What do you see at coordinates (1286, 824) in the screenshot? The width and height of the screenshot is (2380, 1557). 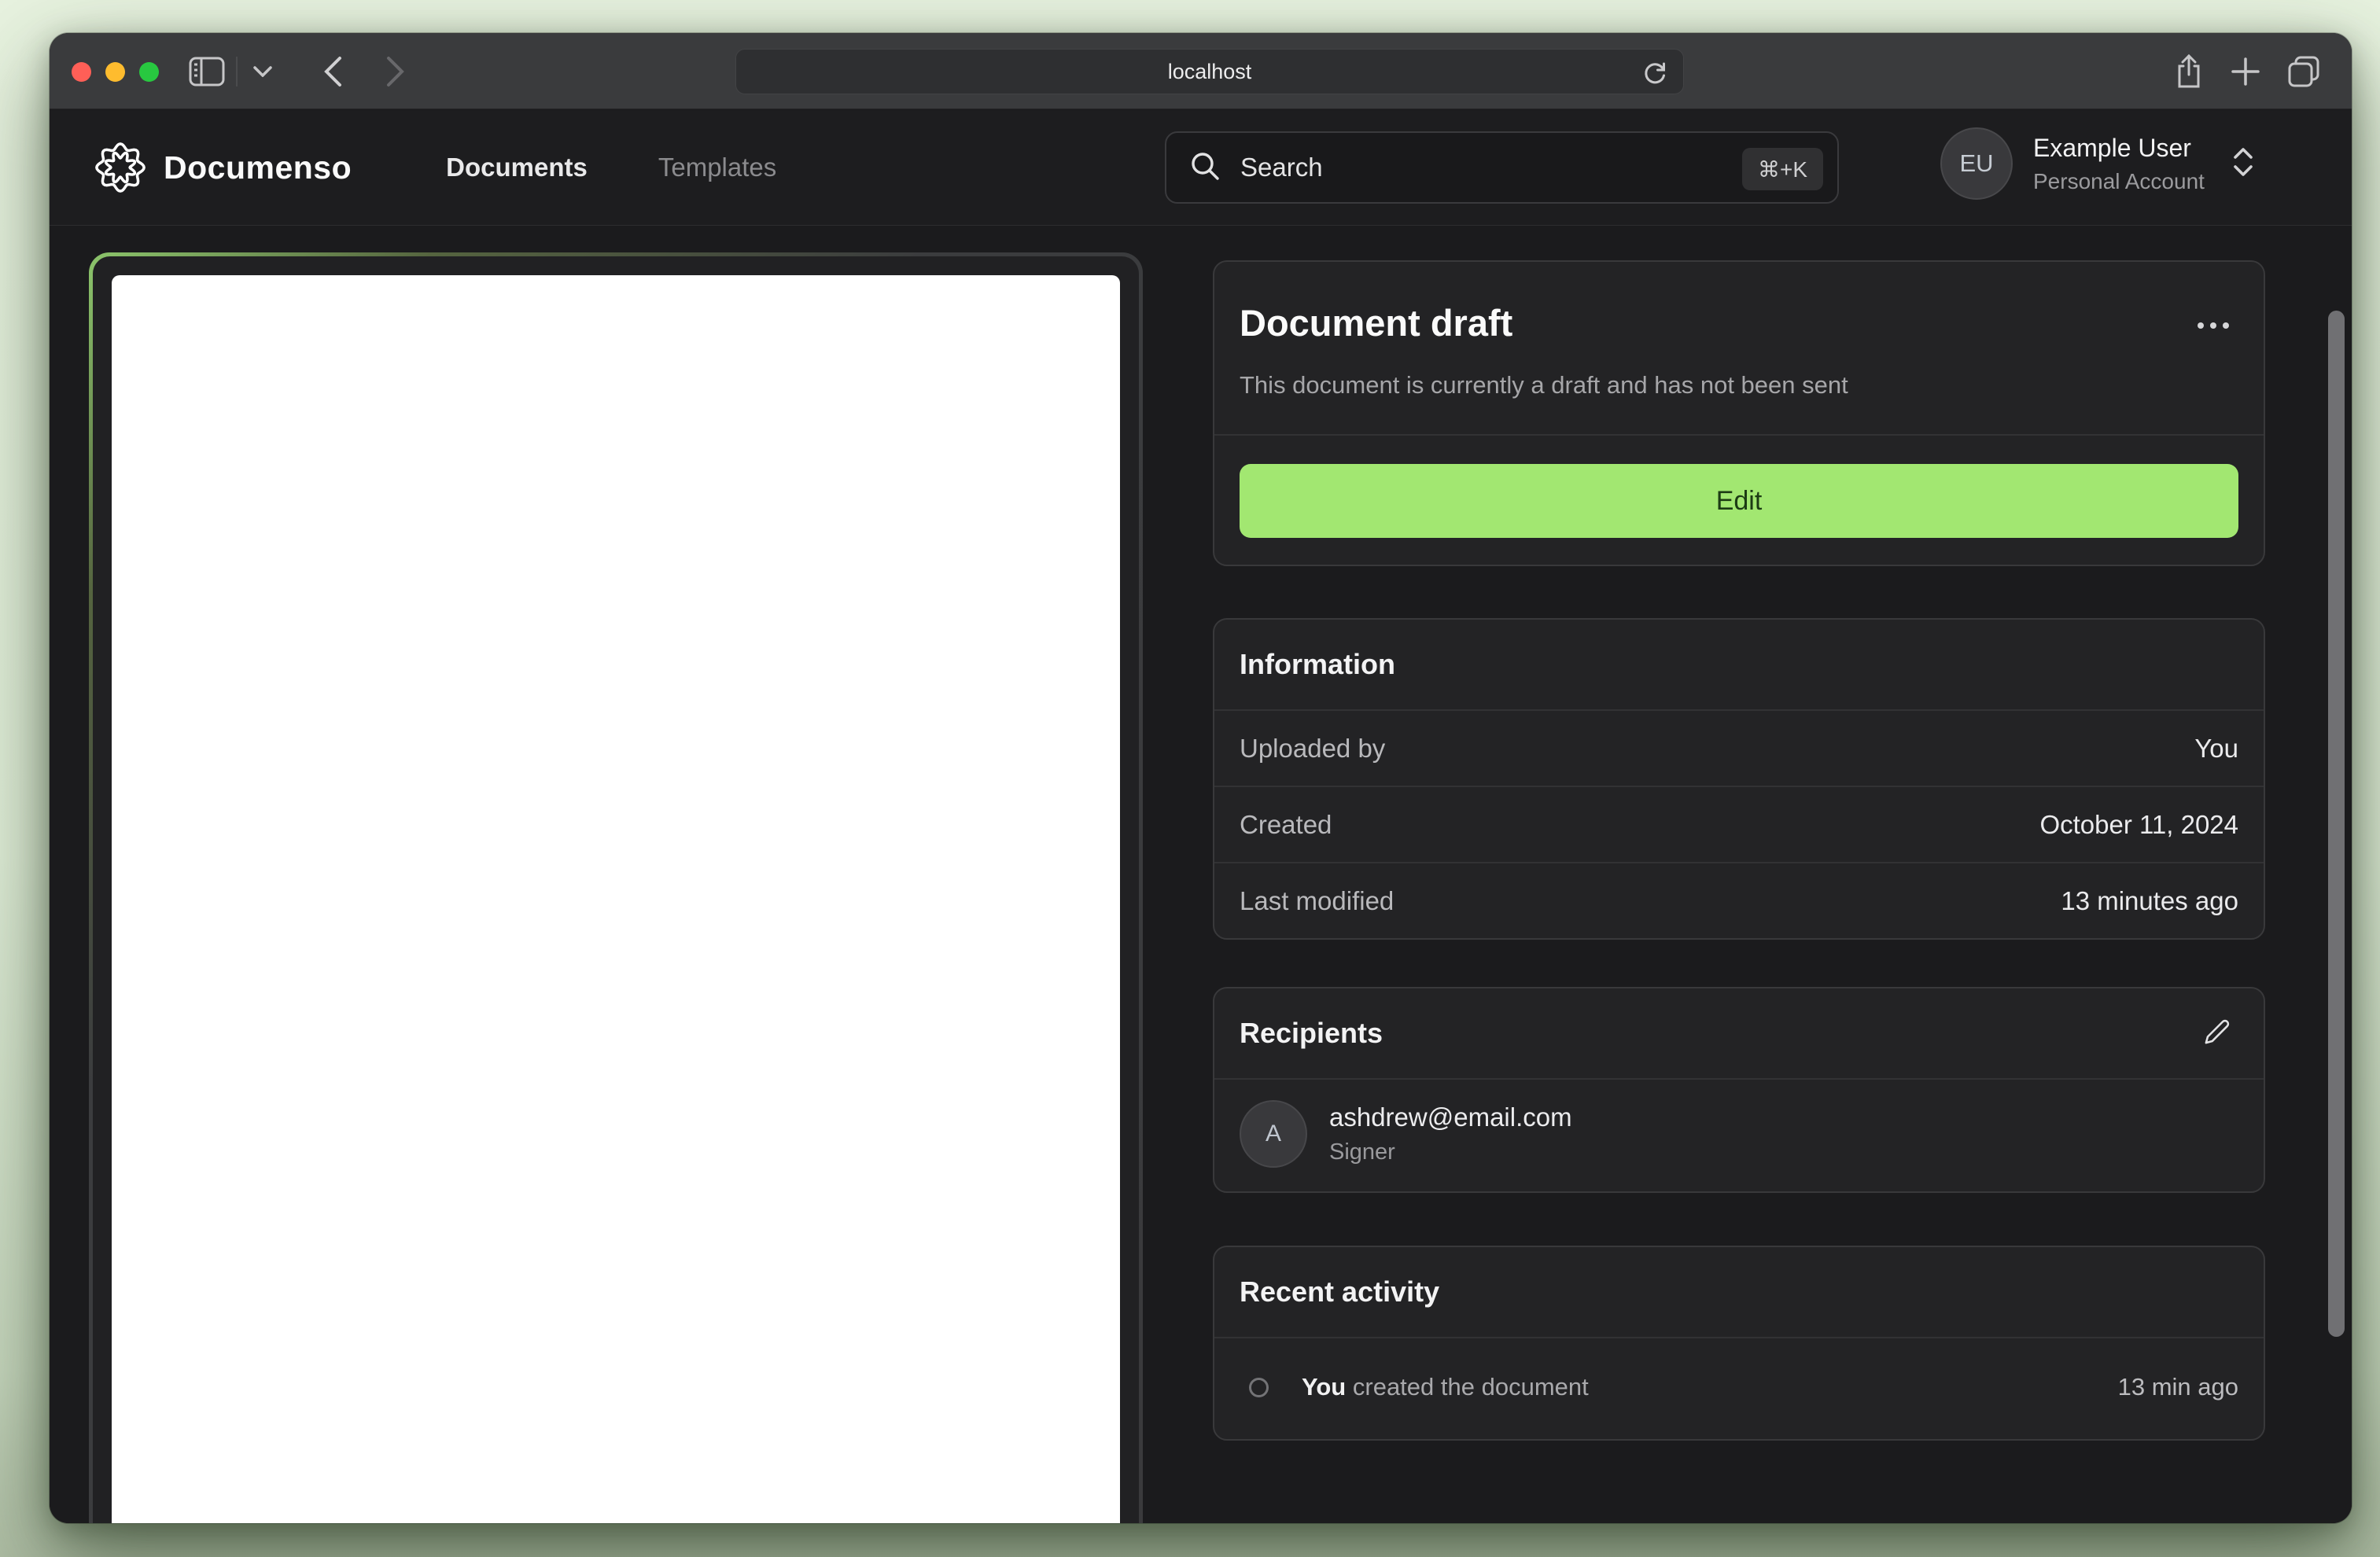 I see `info-label: Created` at bounding box center [1286, 824].